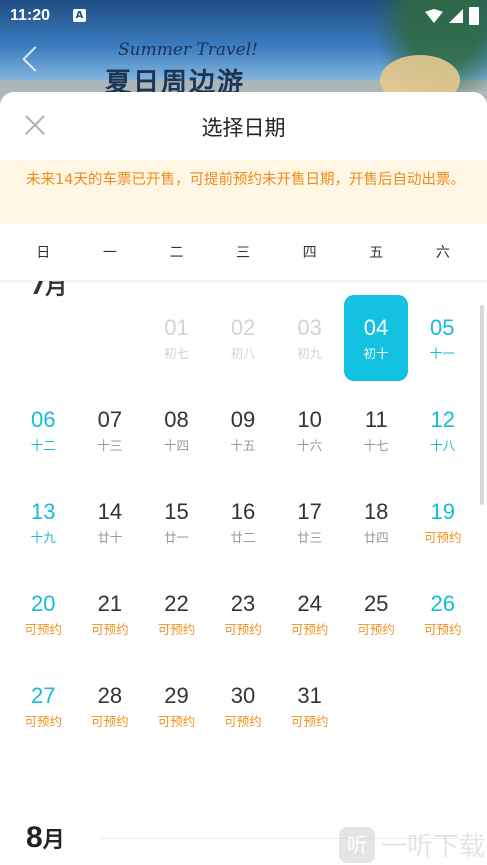  I want to click on calendar-day: 23 可预约, so click(243, 615).